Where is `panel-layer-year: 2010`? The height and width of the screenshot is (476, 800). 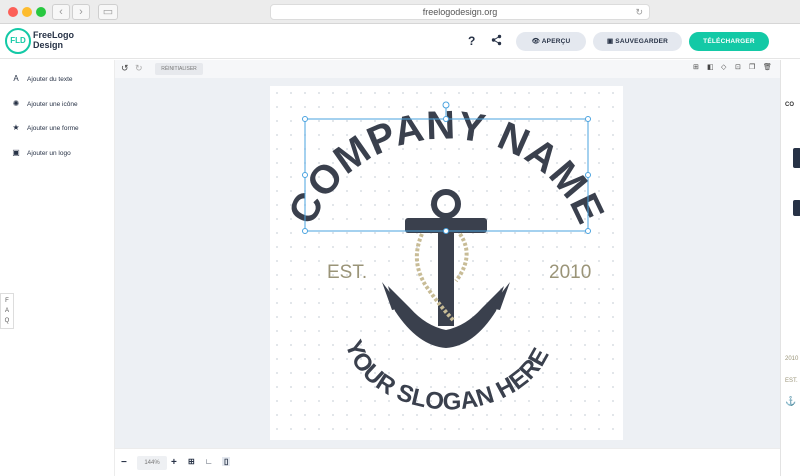
panel-layer-year: 2010 is located at coordinates (791, 359).